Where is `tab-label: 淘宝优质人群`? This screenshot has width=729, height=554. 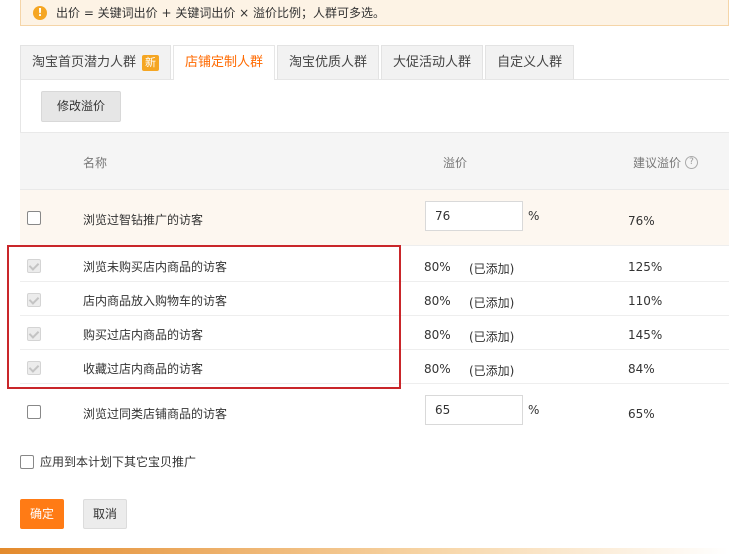
tab-label: 淘宝优质人群 is located at coordinates (328, 62).